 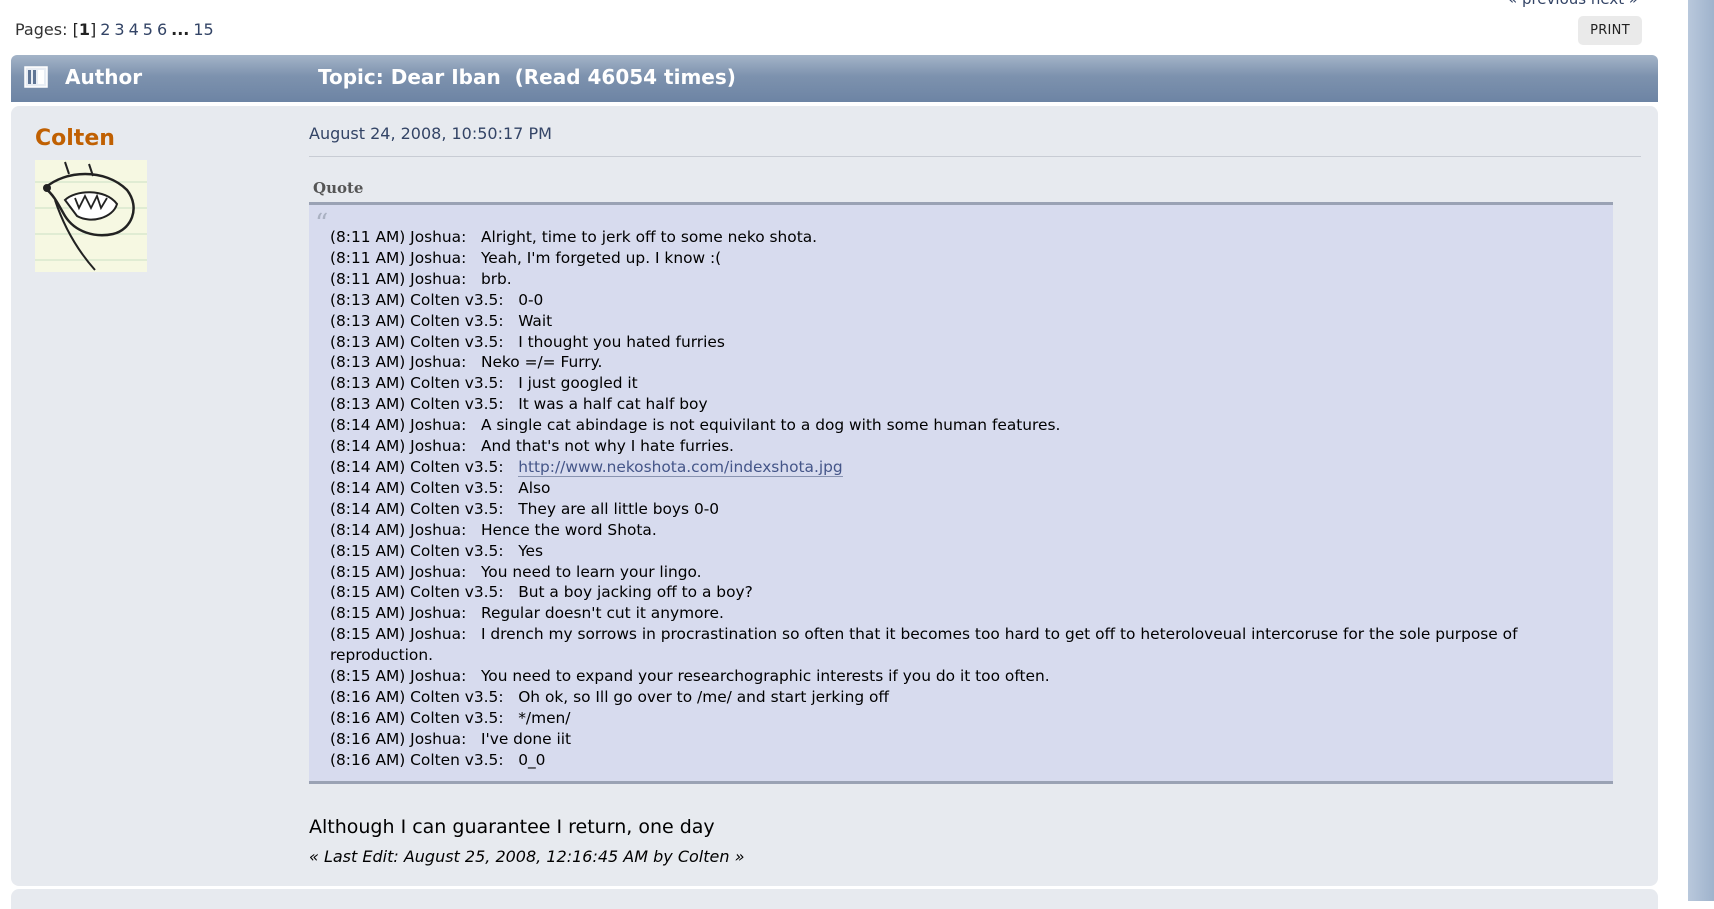 I want to click on pagination-label: Pages:, so click(x=41, y=29).